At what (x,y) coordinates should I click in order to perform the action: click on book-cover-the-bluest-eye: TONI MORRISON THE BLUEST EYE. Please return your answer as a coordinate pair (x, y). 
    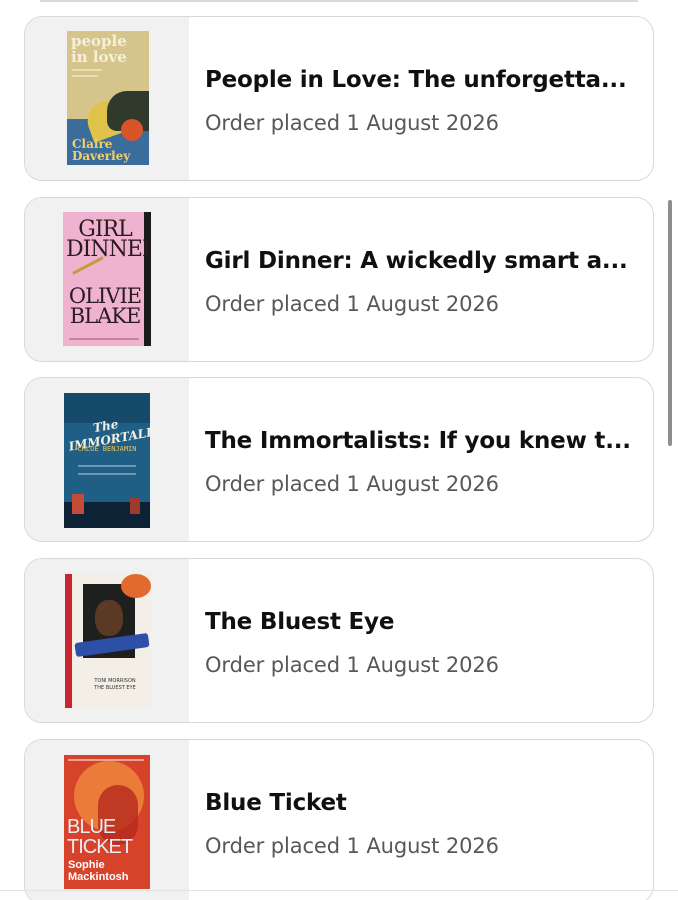
    Looking at the image, I should click on (108, 641).